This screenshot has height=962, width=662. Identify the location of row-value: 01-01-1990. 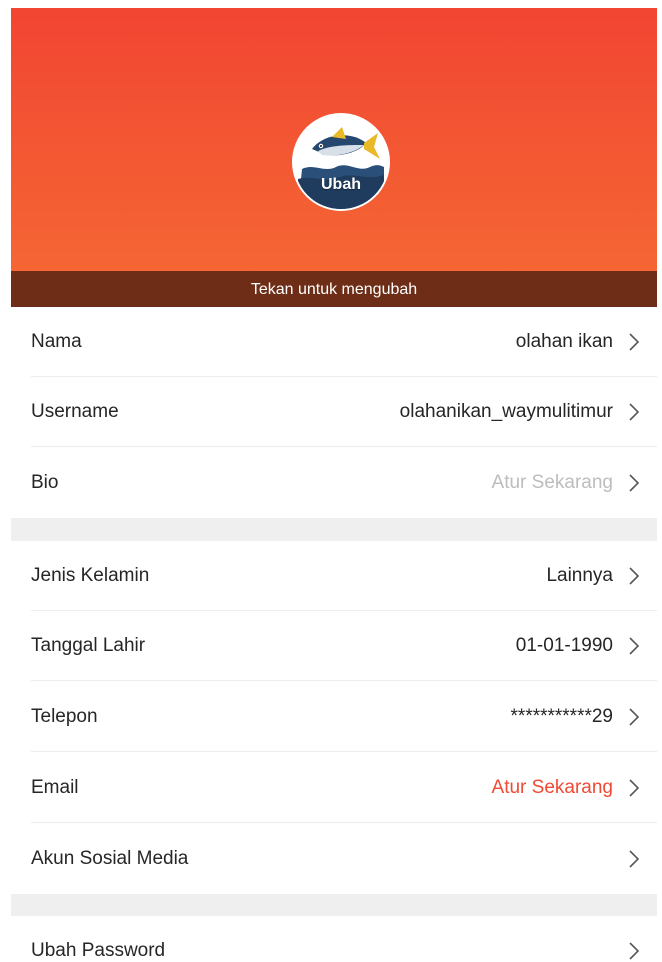
(564, 645).